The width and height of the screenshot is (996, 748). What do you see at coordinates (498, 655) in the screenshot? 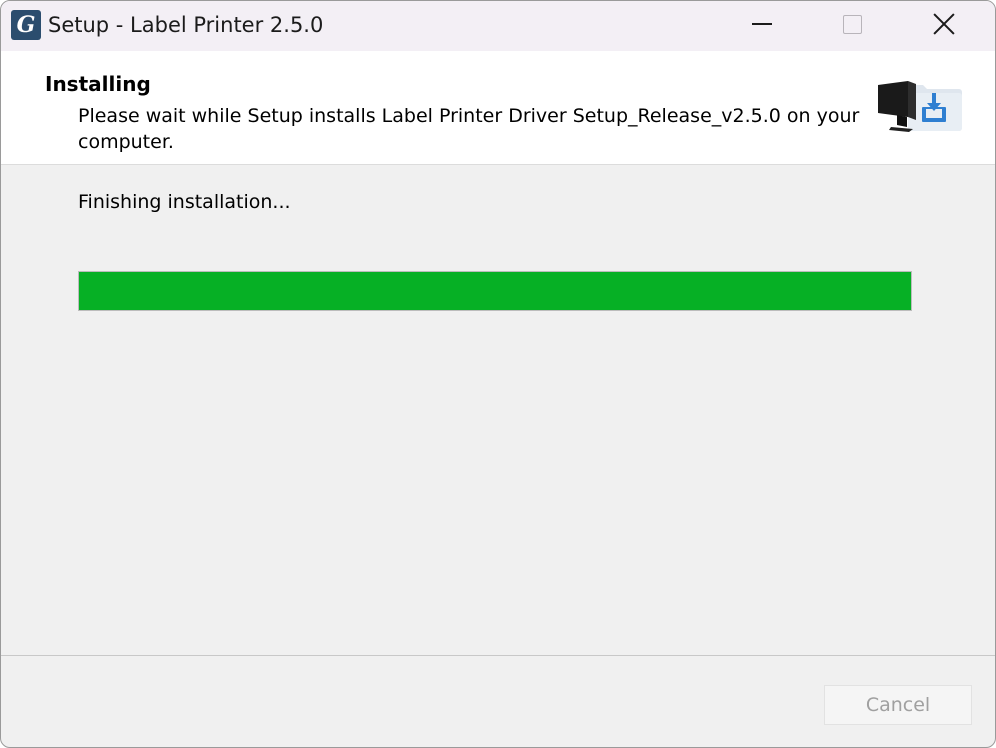
I see `footer-divider` at bounding box center [498, 655].